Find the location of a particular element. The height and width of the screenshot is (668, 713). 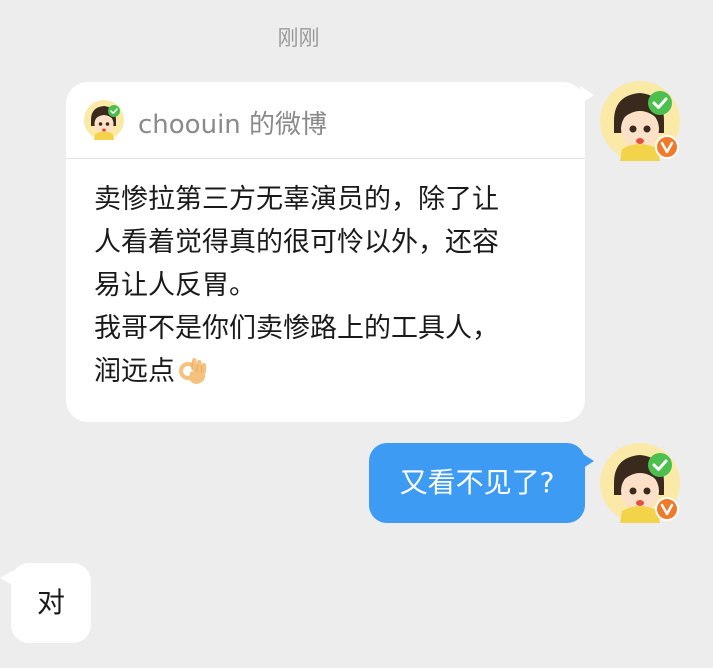

card-header: choouin 的微博 is located at coordinates (325, 120).